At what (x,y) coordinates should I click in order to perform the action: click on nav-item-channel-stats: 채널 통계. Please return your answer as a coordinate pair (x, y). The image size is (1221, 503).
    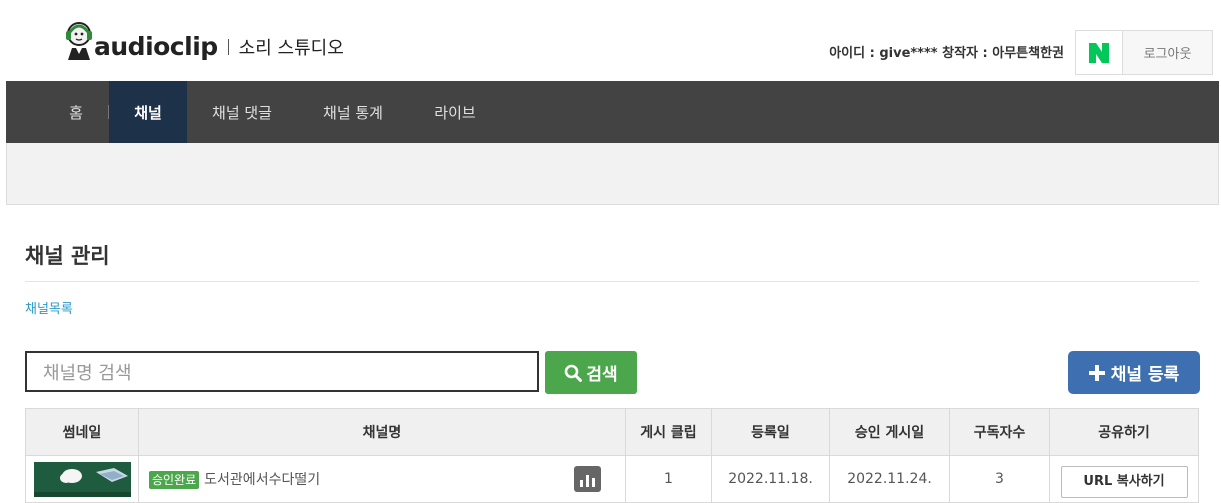
    Looking at the image, I should click on (353, 112).